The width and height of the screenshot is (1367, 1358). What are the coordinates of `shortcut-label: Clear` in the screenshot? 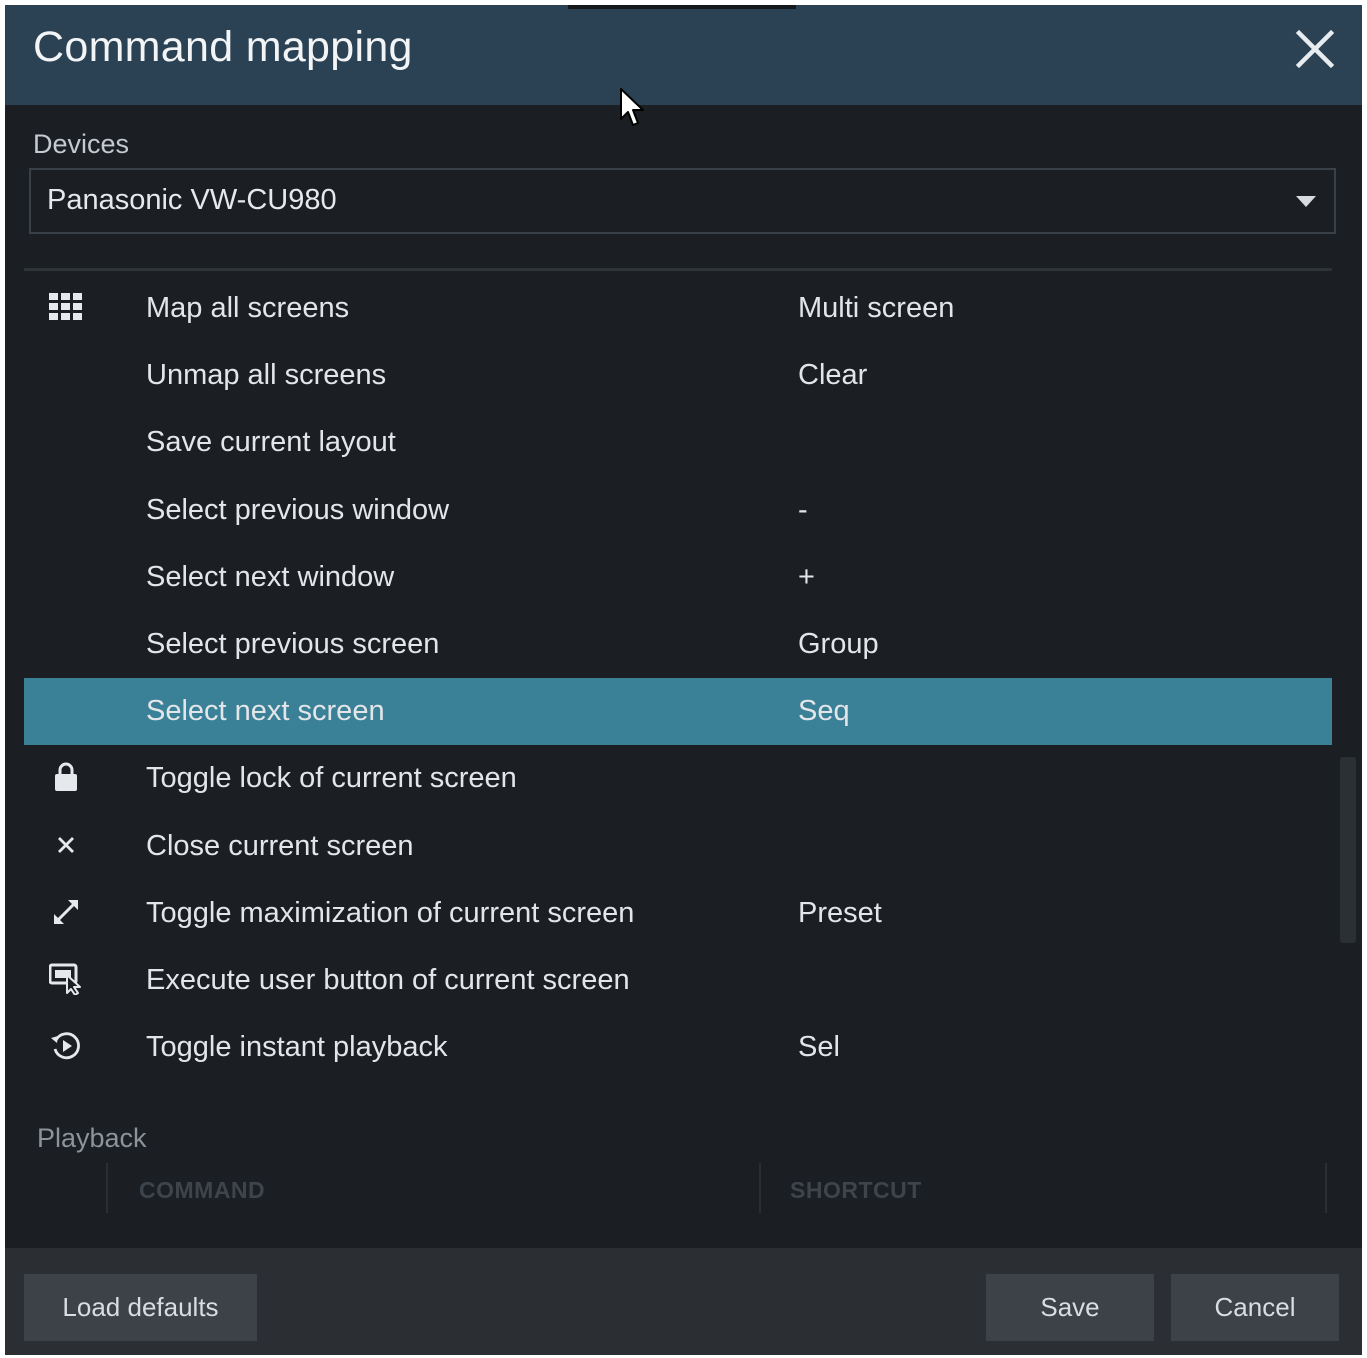 It's located at (833, 375).